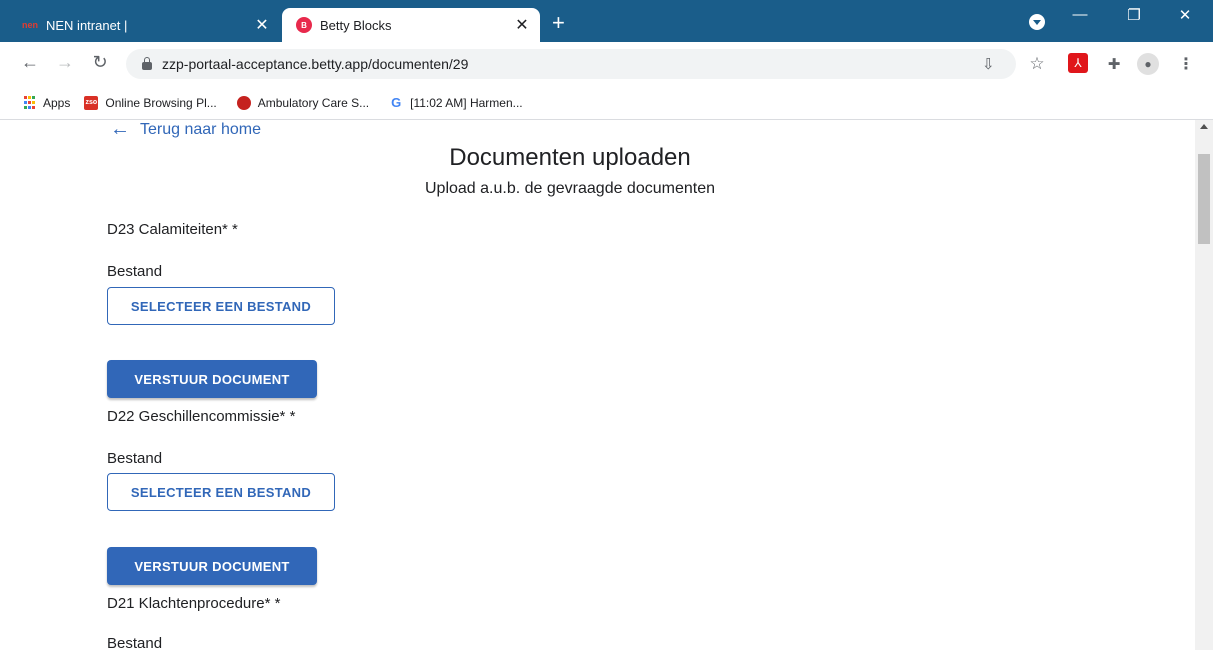 The width and height of the screenshot is (1213, 650). Describe the element at coordinates (57, 102) in the screenshot. I see `bookmark-label: Apps` at that location.